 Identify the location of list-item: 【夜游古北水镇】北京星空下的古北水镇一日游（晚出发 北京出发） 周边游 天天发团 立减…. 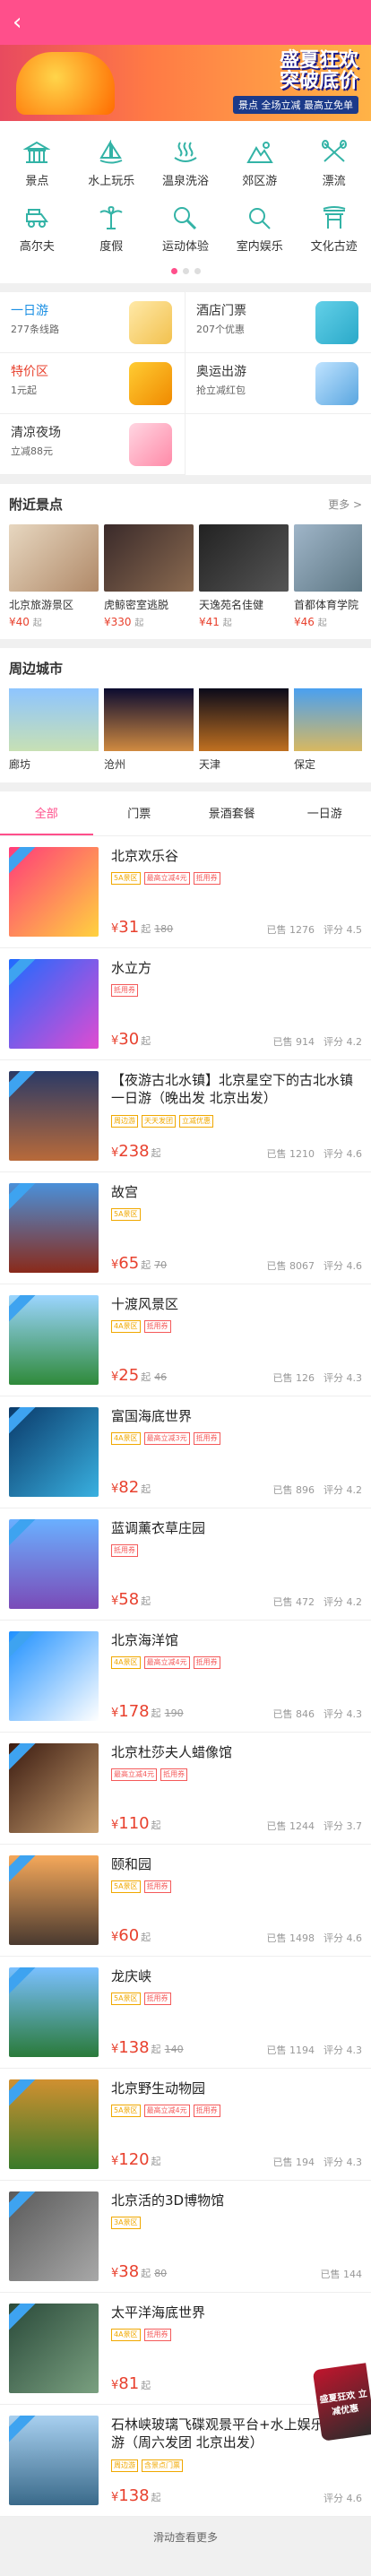
(185, 1116).